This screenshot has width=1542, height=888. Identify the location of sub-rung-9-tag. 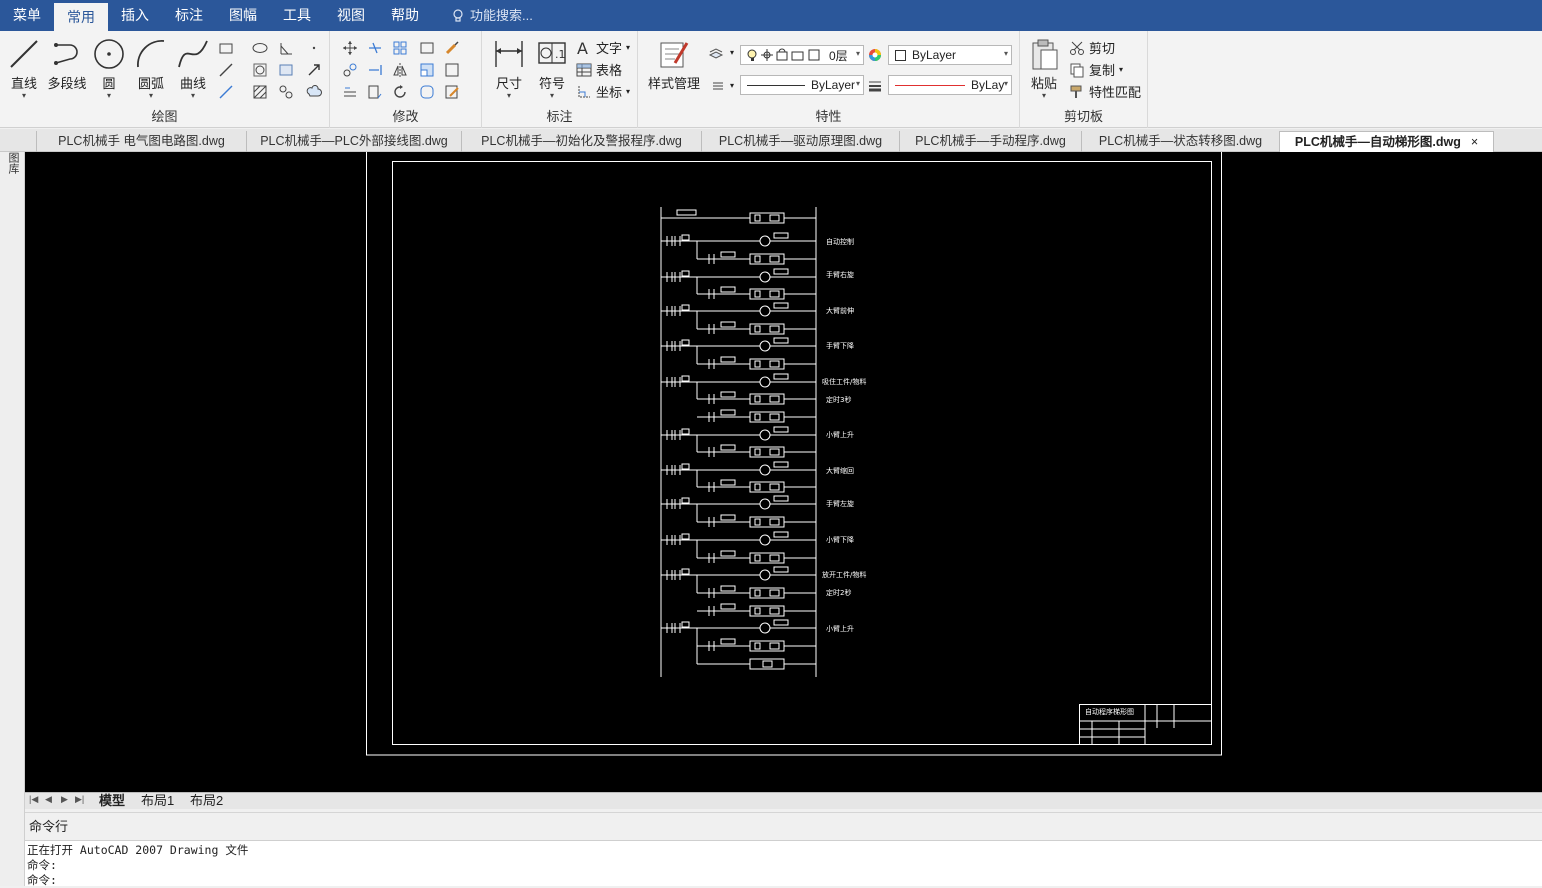
(728, 553).